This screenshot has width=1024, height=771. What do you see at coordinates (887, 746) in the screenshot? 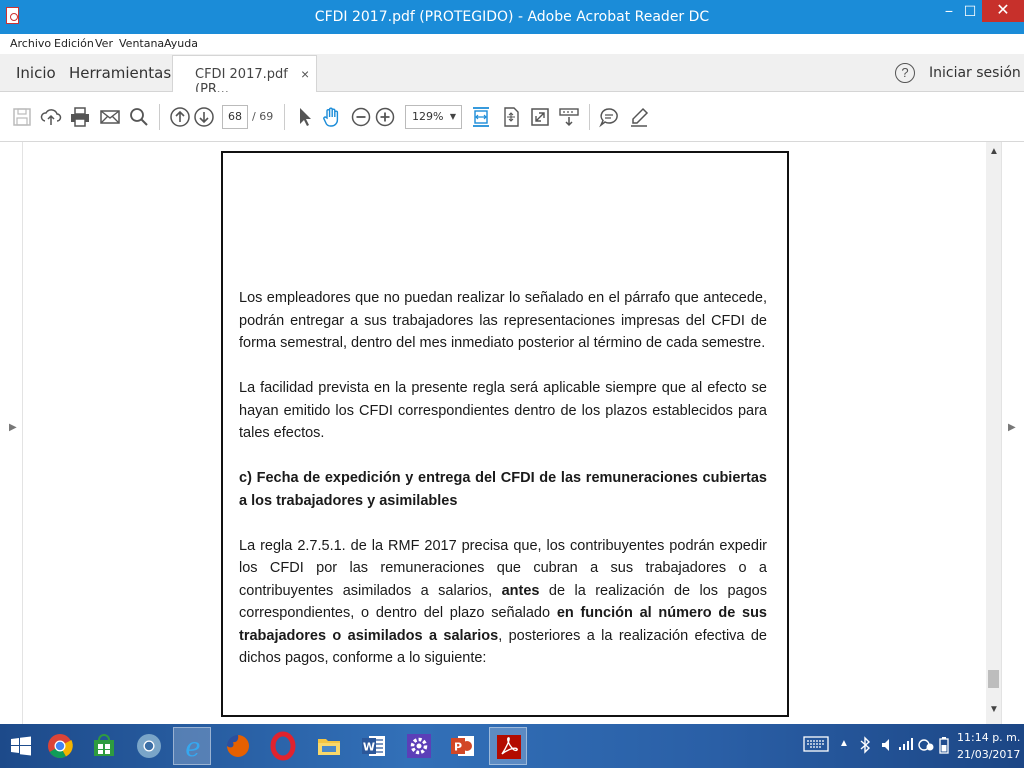
I see `volume-icon` at bounding box center [887, 746].